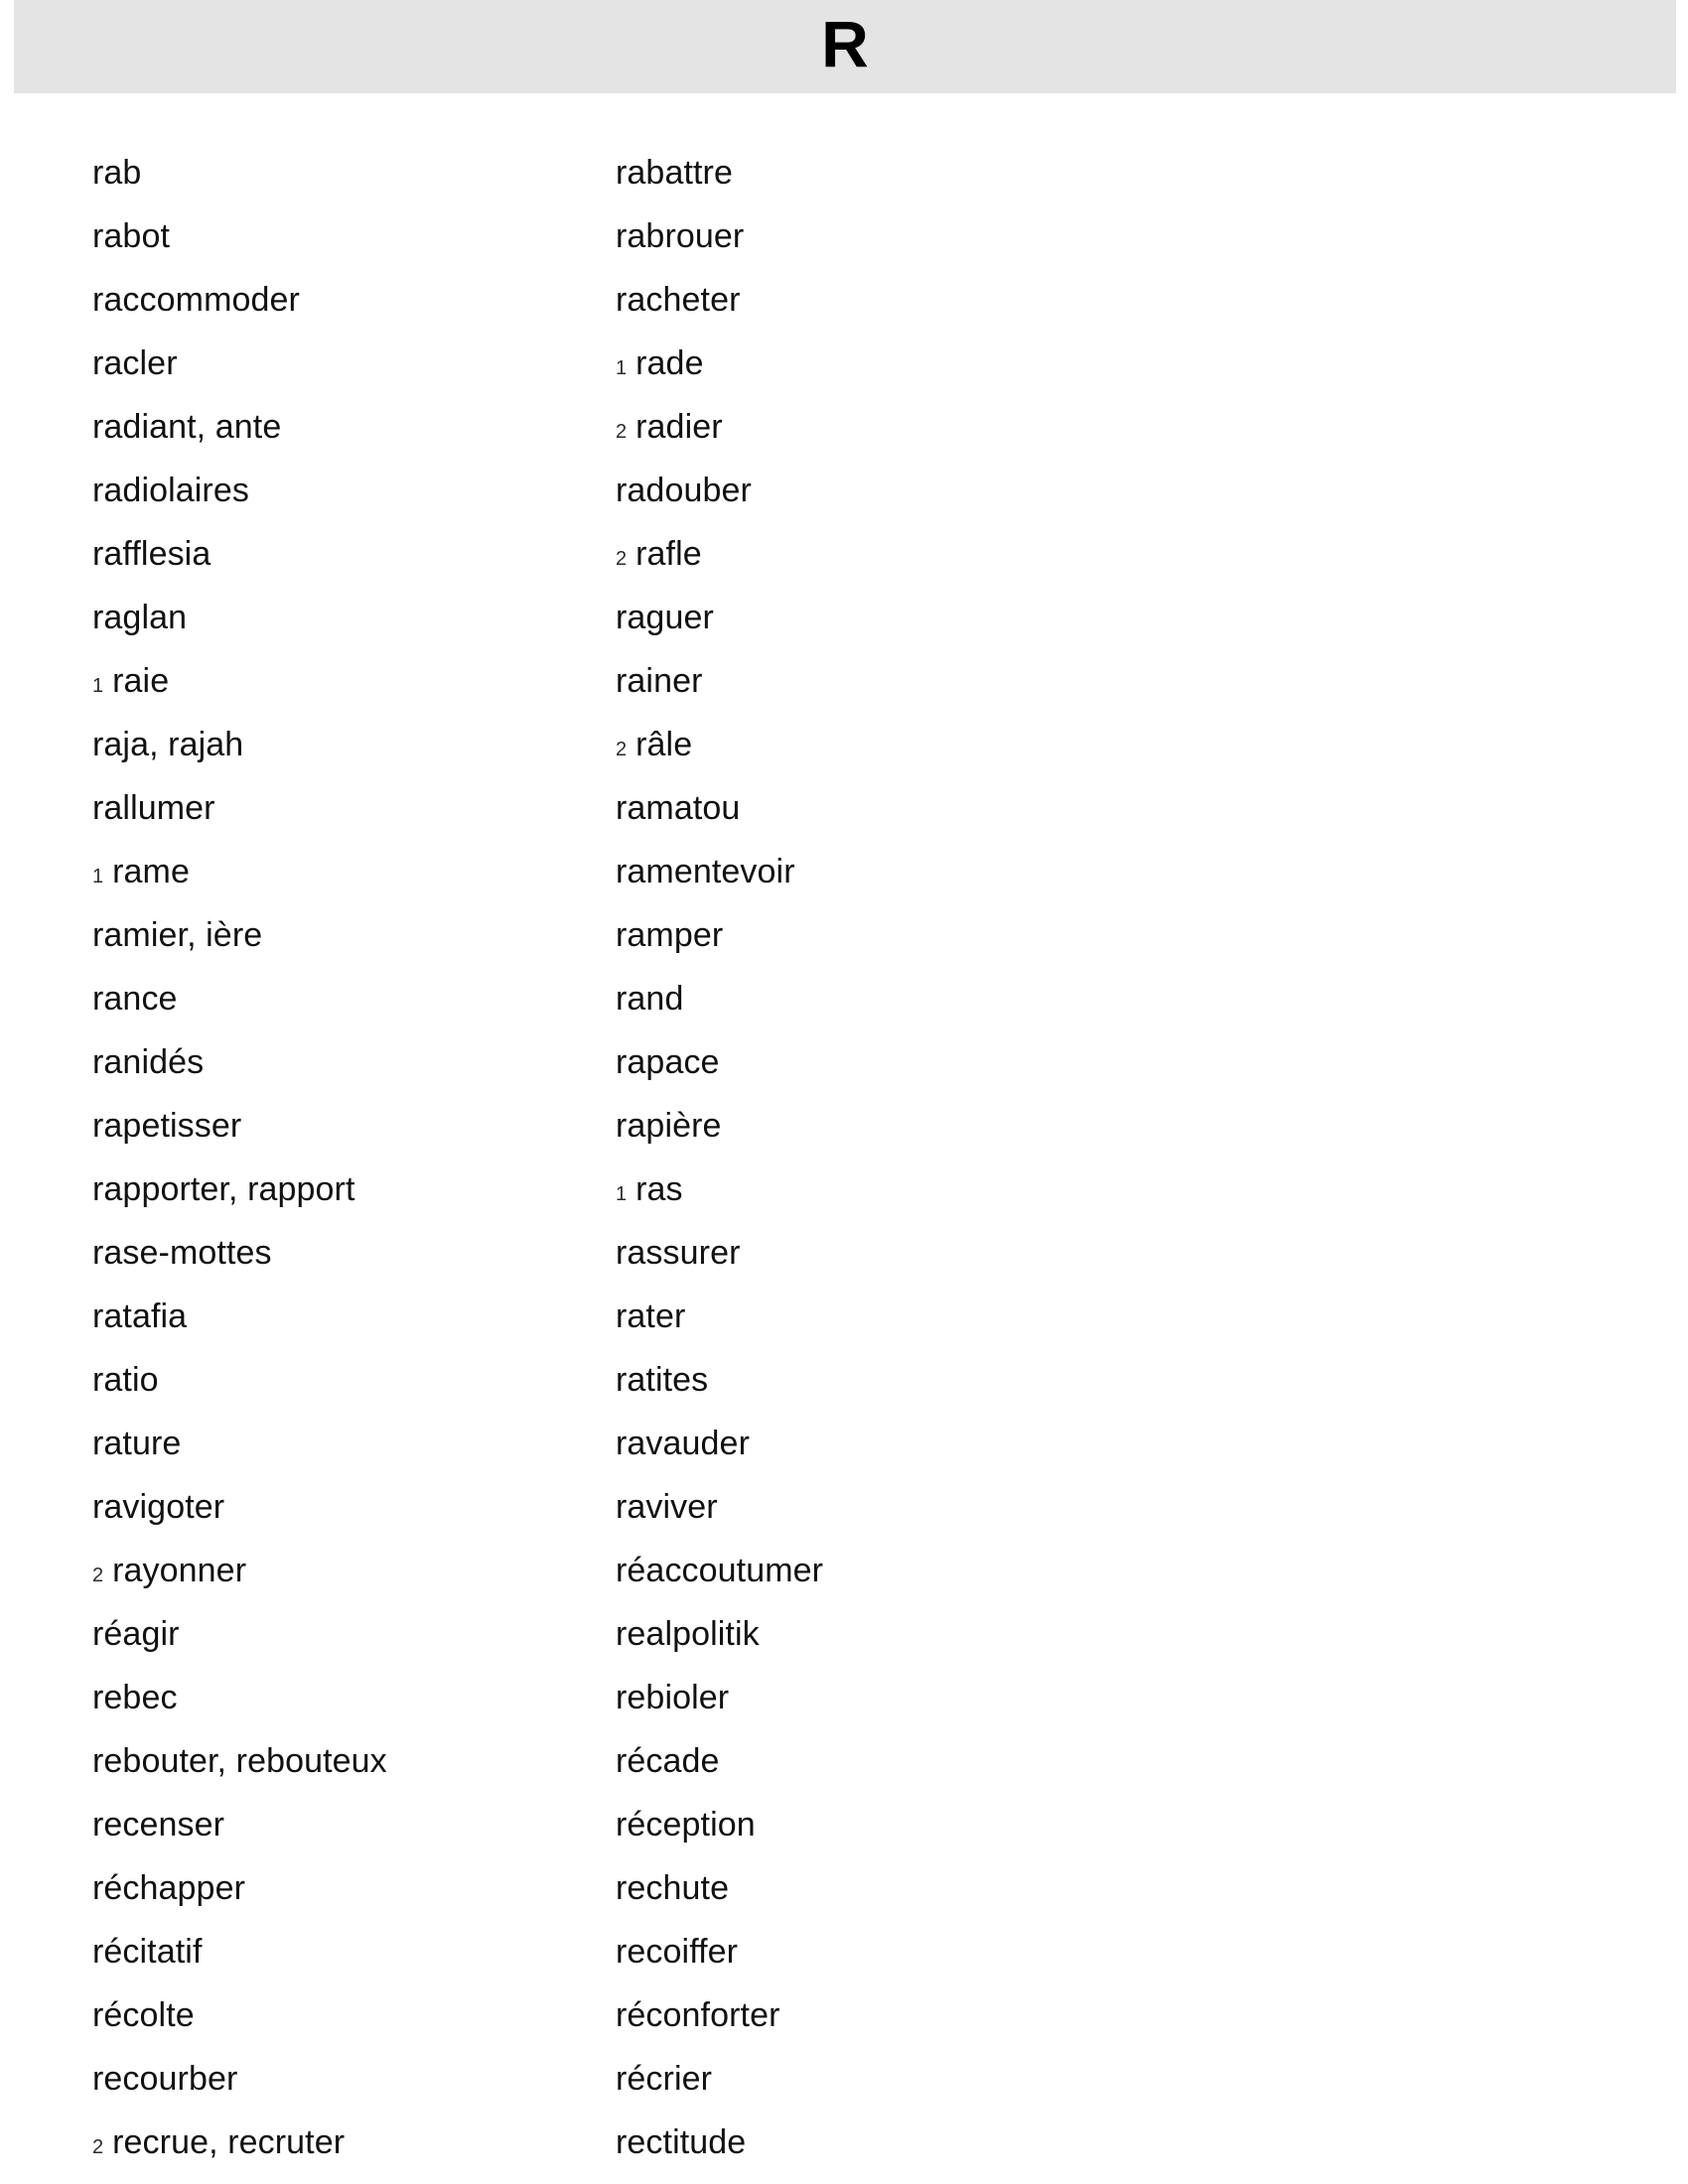  What do you see at coordinates (350, 427) in the screenshot?
I see `index-entry: radiant, ante` at bounding box center [350, 427].